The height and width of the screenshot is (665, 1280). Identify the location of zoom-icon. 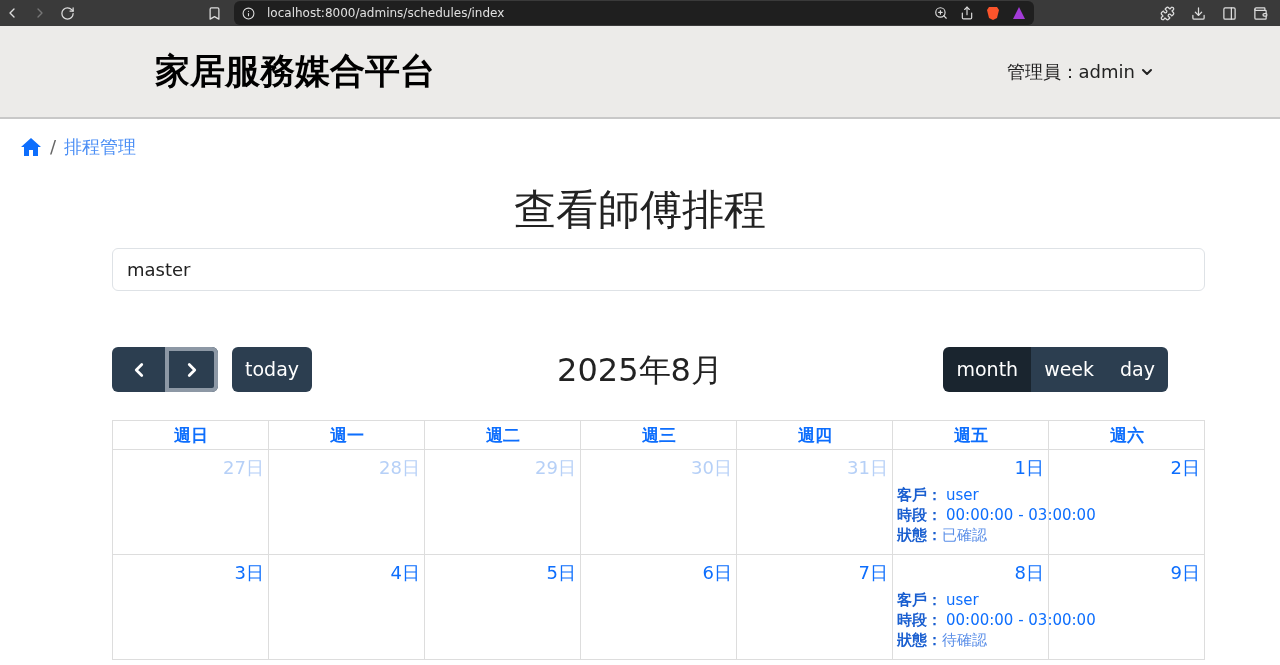
(941, 13).